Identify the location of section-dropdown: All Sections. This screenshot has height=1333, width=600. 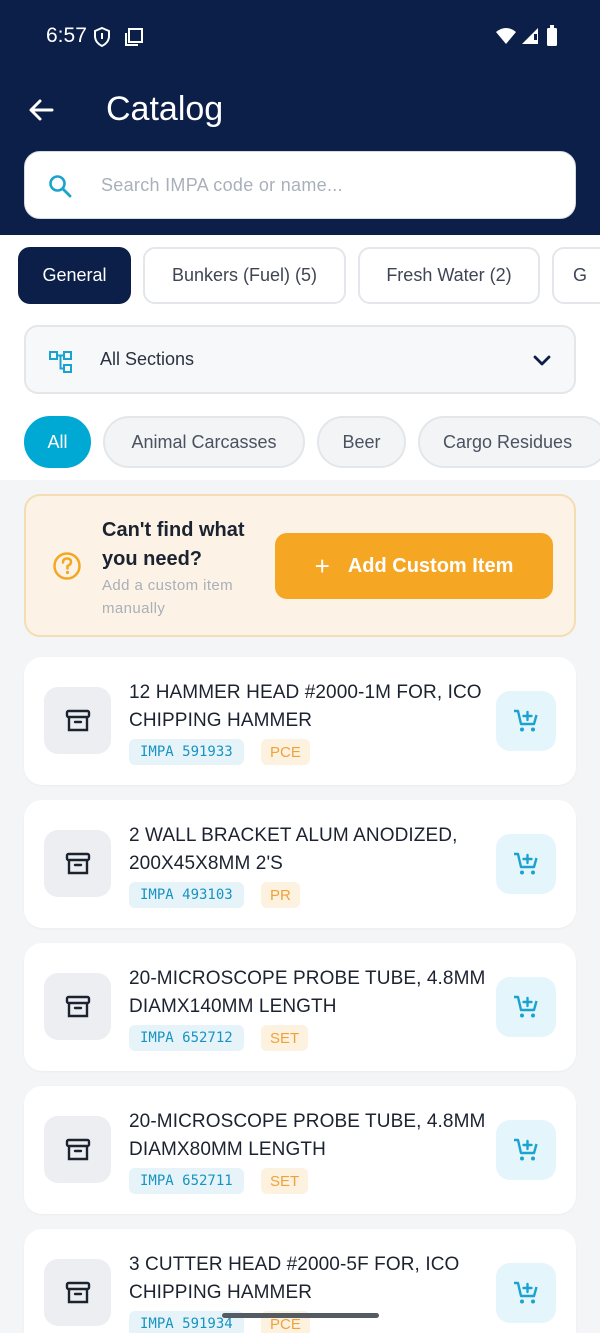
(300, 359).